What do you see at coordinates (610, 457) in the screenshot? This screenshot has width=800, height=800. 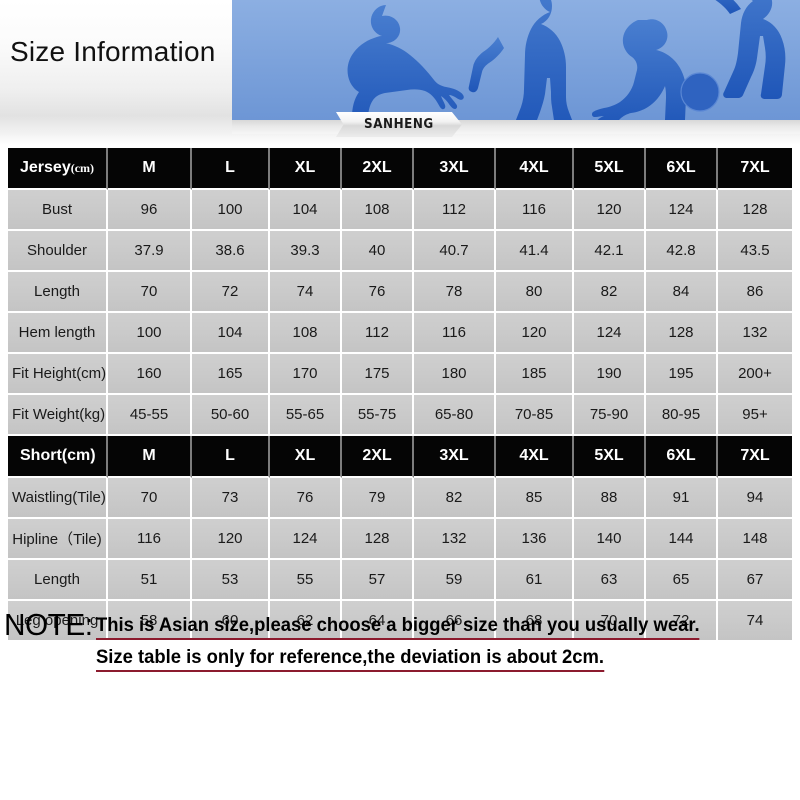 I see `short-size-5XL: 5XL` at bounding box center [610, 457].